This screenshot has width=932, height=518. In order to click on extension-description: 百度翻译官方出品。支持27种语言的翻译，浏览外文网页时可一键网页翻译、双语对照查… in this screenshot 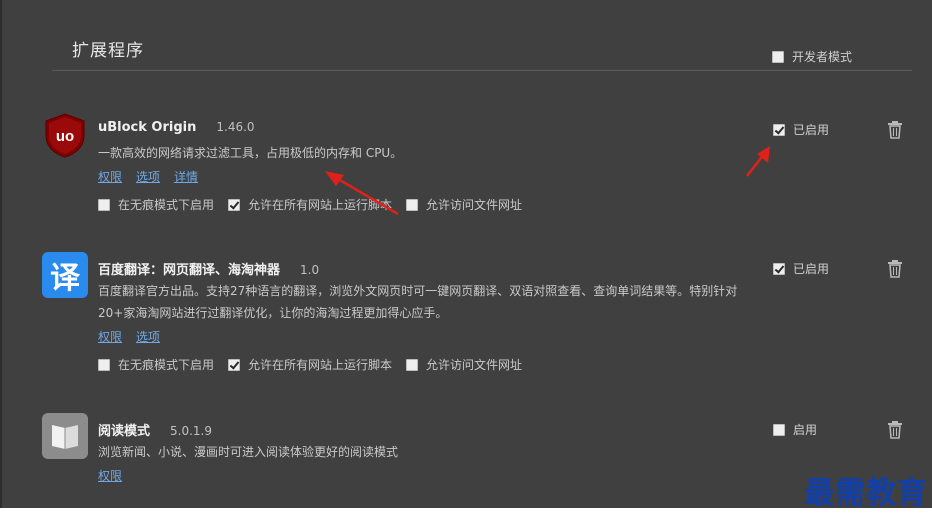, I will do `click(418, 302)`.